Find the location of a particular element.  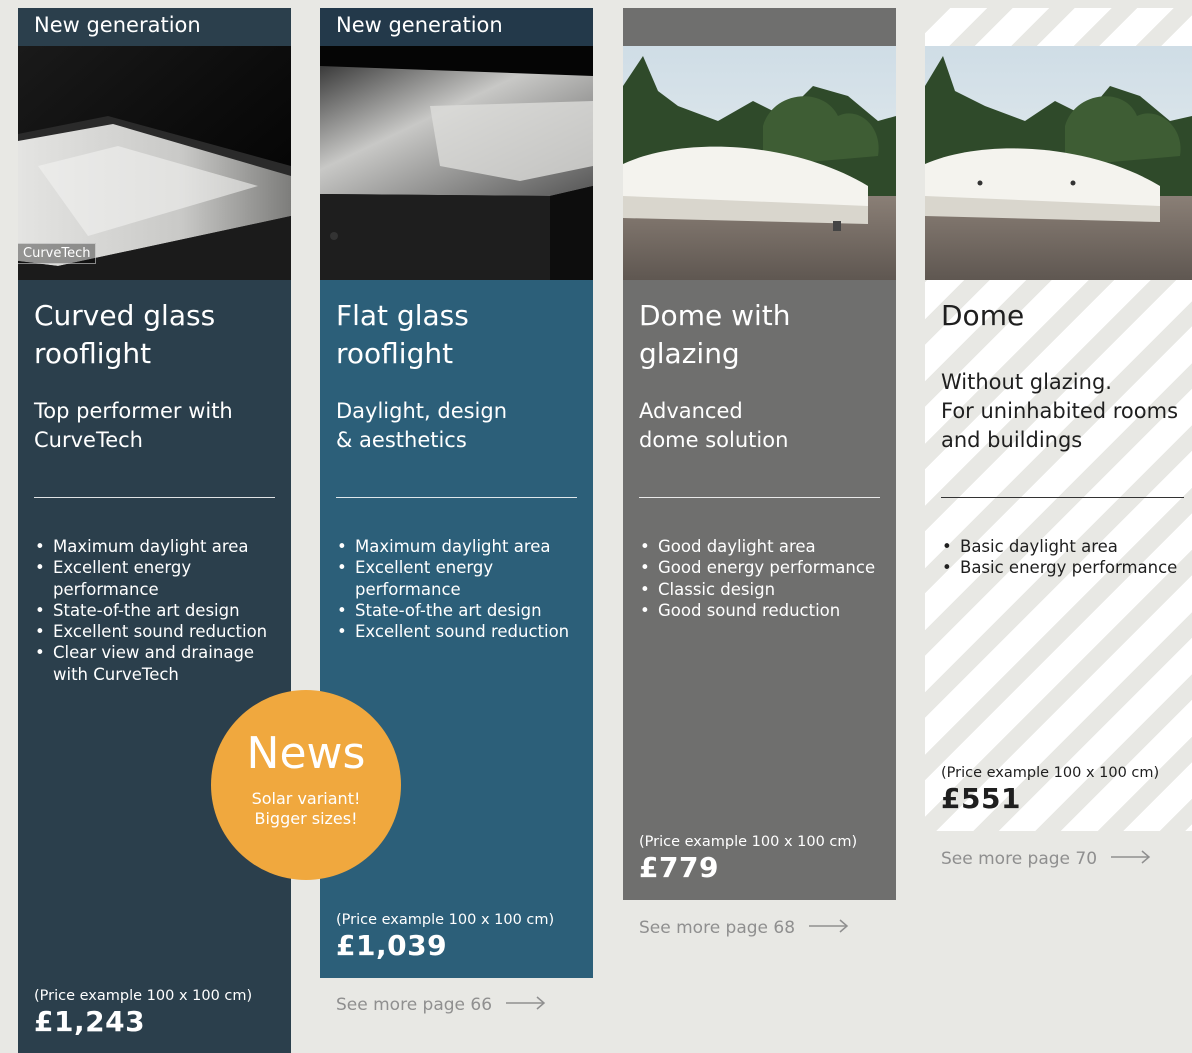

card-subtitle: Advanced dome solution is located at coordinates (714, 425).